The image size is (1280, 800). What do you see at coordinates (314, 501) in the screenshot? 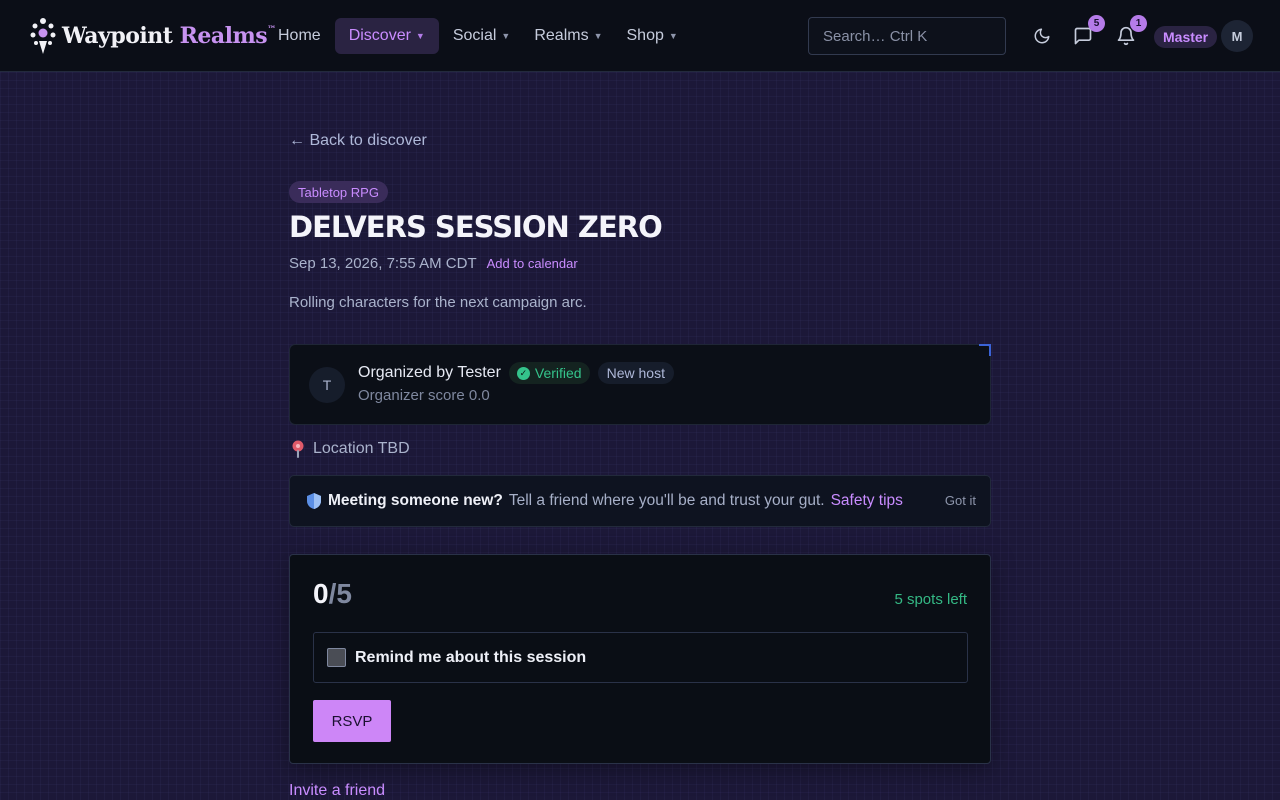
I see `shield-icon` at bounding box center [314, 501].